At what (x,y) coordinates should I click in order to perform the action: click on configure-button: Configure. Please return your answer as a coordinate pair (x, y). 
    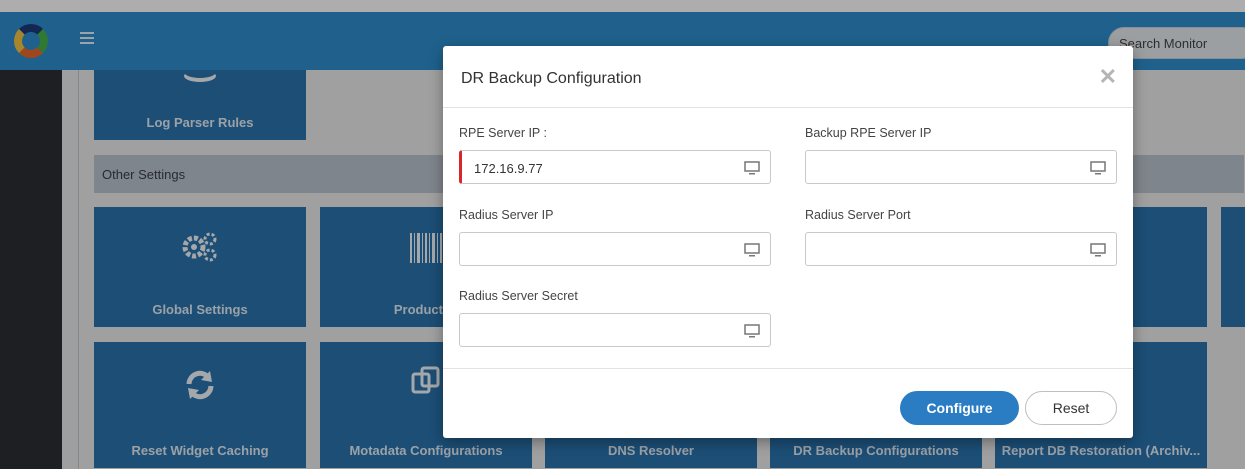
    Looking at the image, I should click on (959, 408).